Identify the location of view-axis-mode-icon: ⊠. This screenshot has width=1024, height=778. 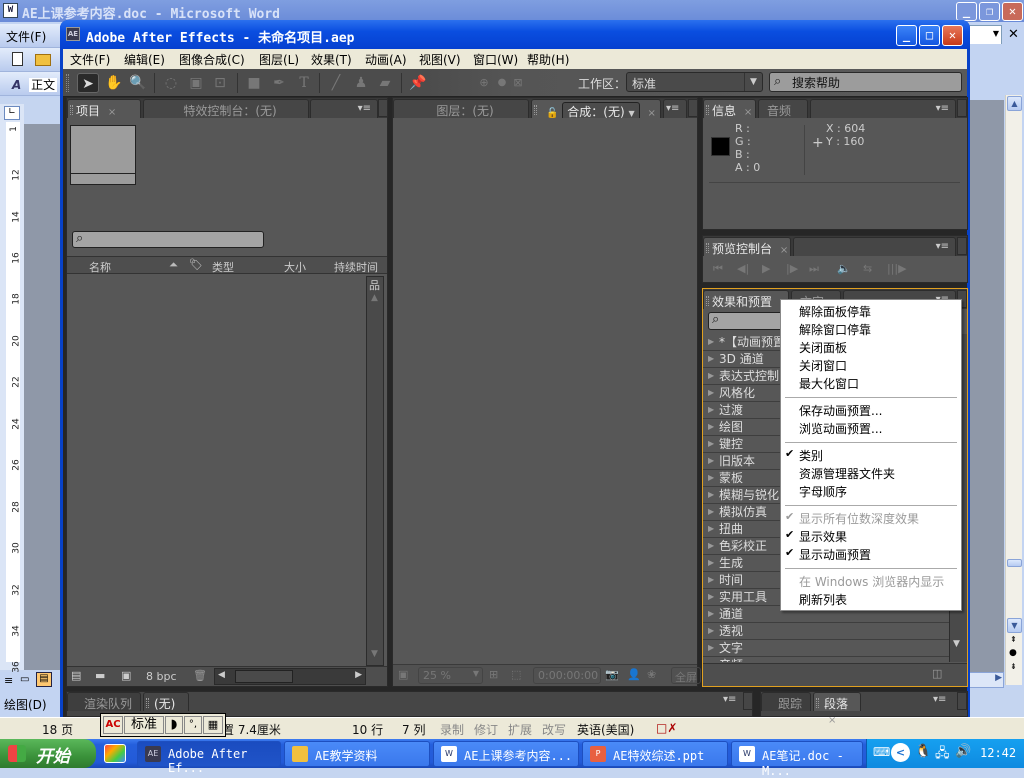
(518, 83).